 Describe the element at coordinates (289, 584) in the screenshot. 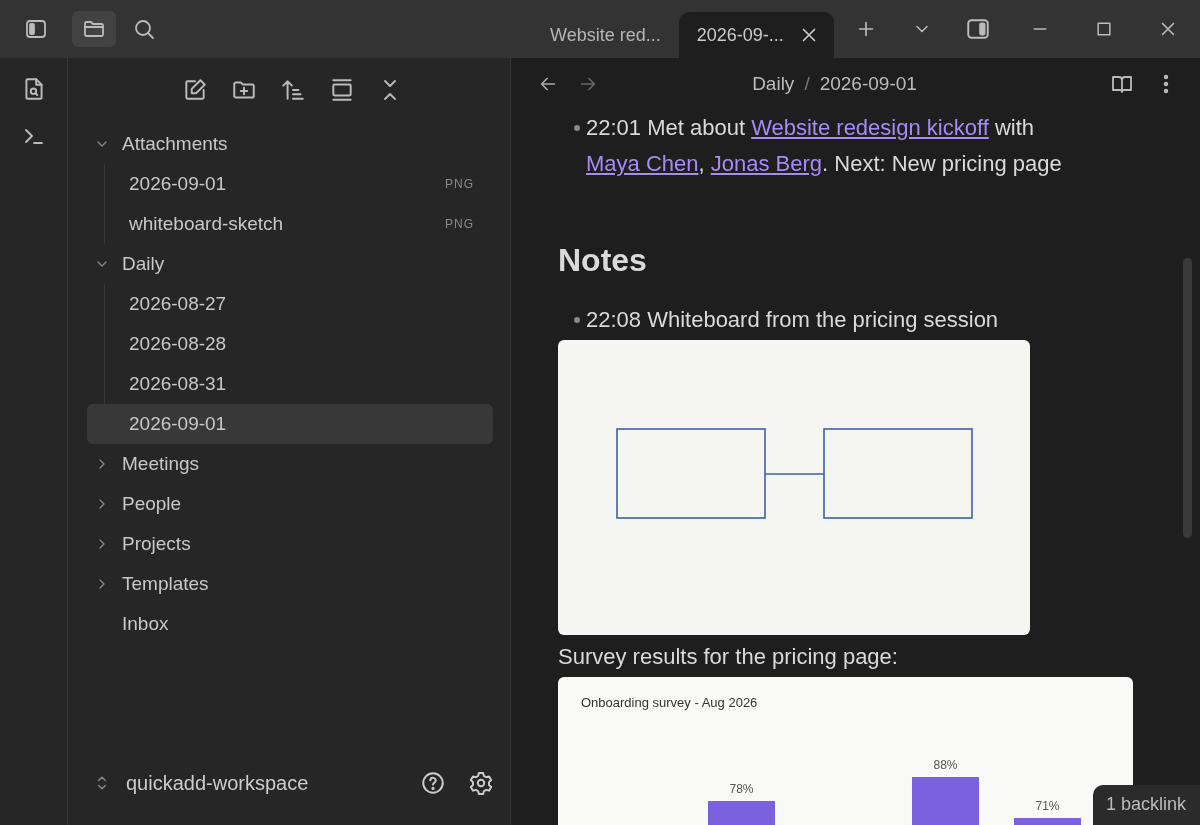

I see `folder-item: Templates` at that location.